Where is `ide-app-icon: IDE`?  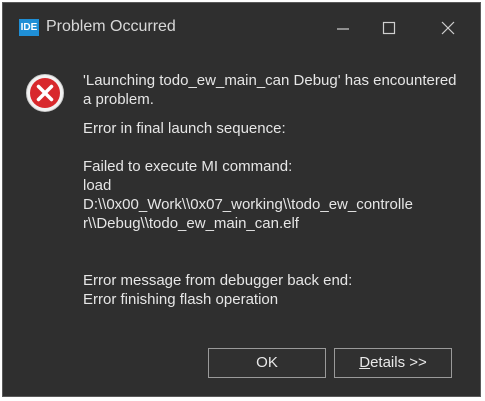 ide-app-icon: IDE is located at coordinates (29, 27).